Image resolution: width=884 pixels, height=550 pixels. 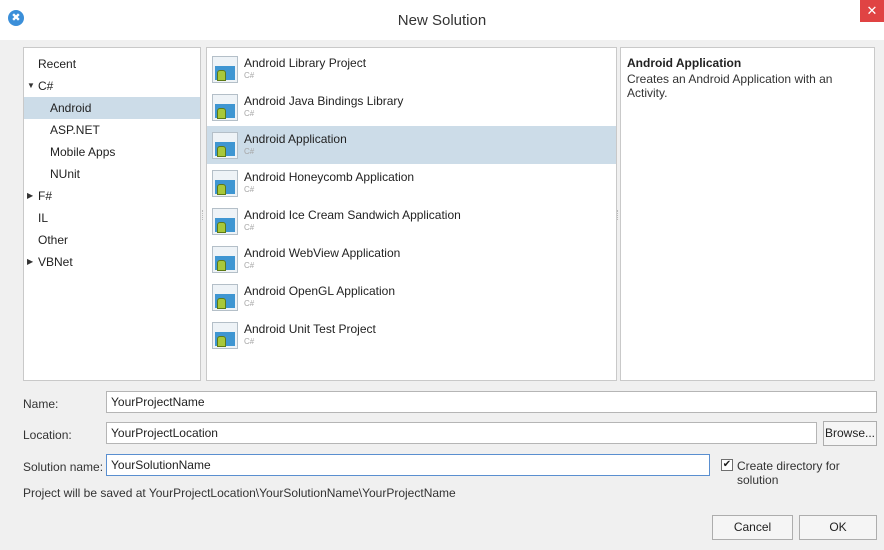 I want to click on template-item: Android Ice Cream Sandwich Application C#, so click(x=411, y=221).